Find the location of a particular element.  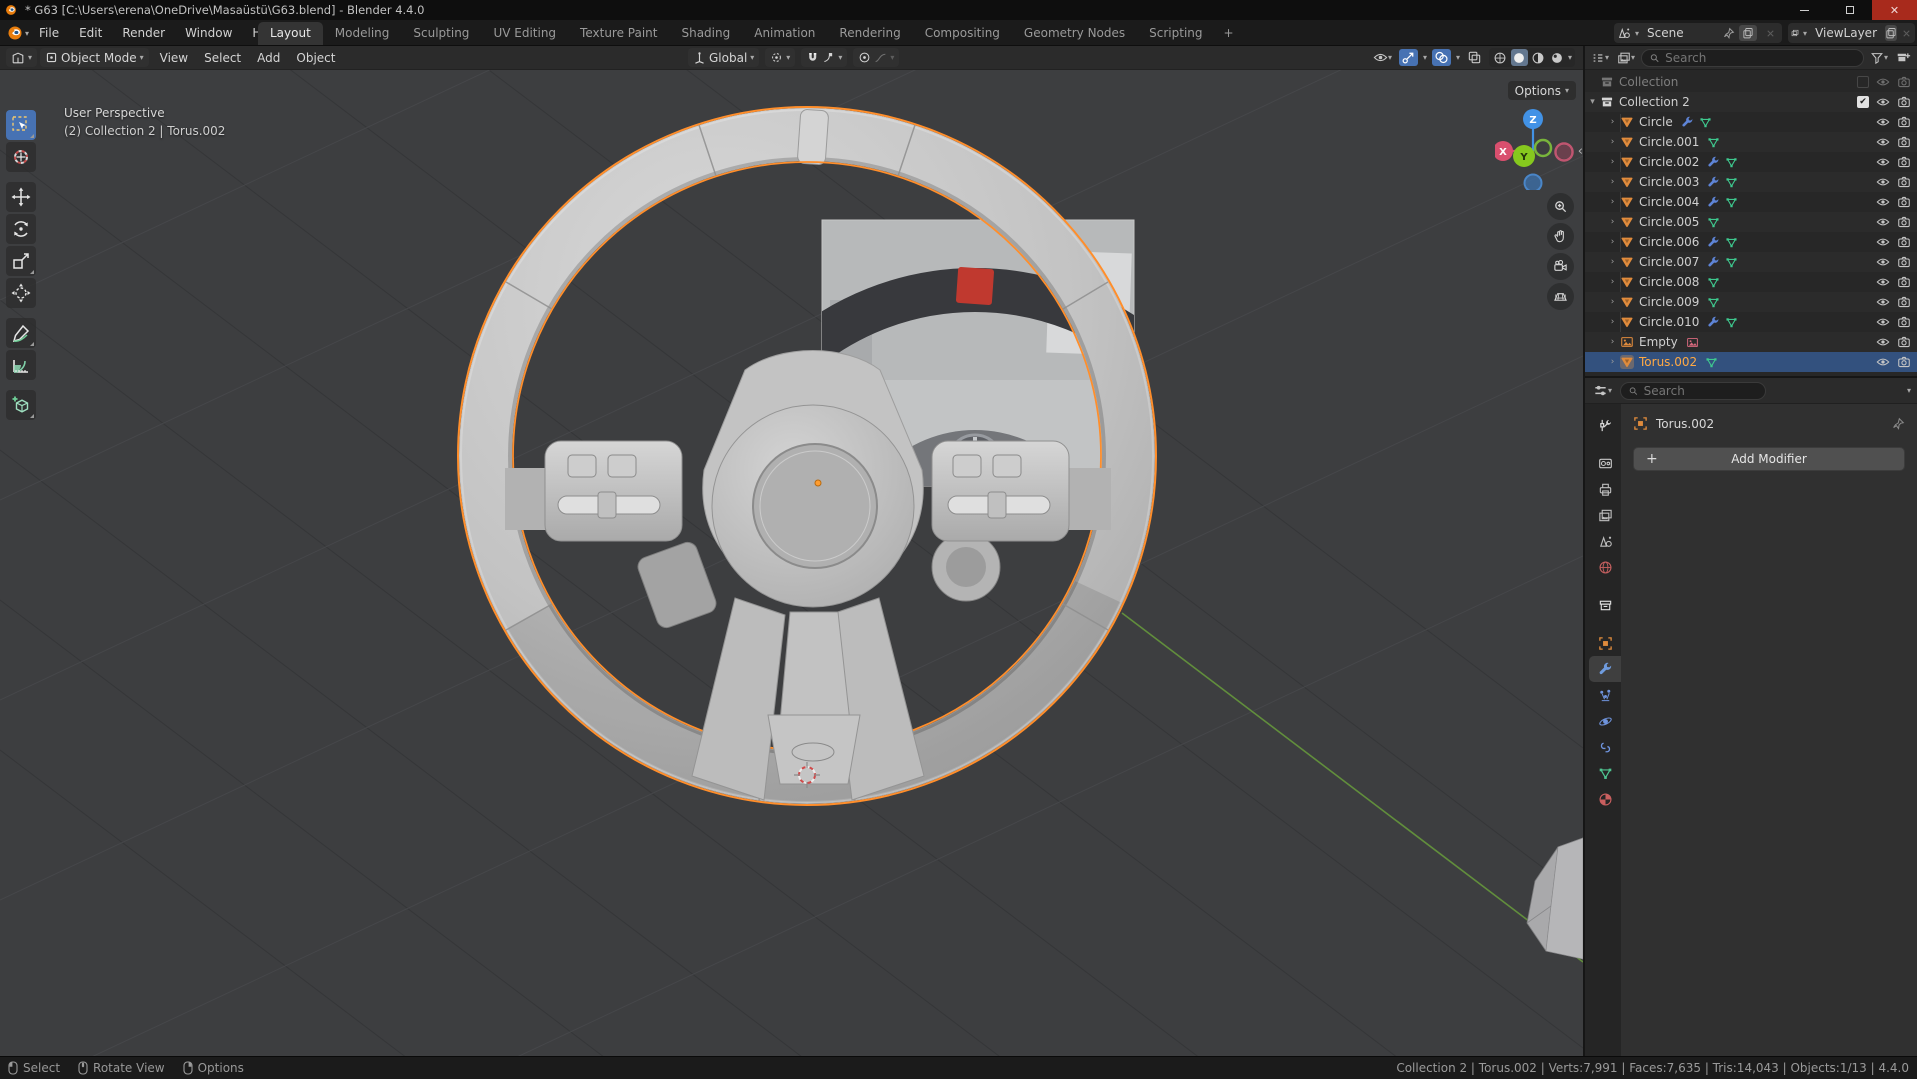

viewlayer-selector: ▾ ViewLayer is located at coordinates (1851, 33).